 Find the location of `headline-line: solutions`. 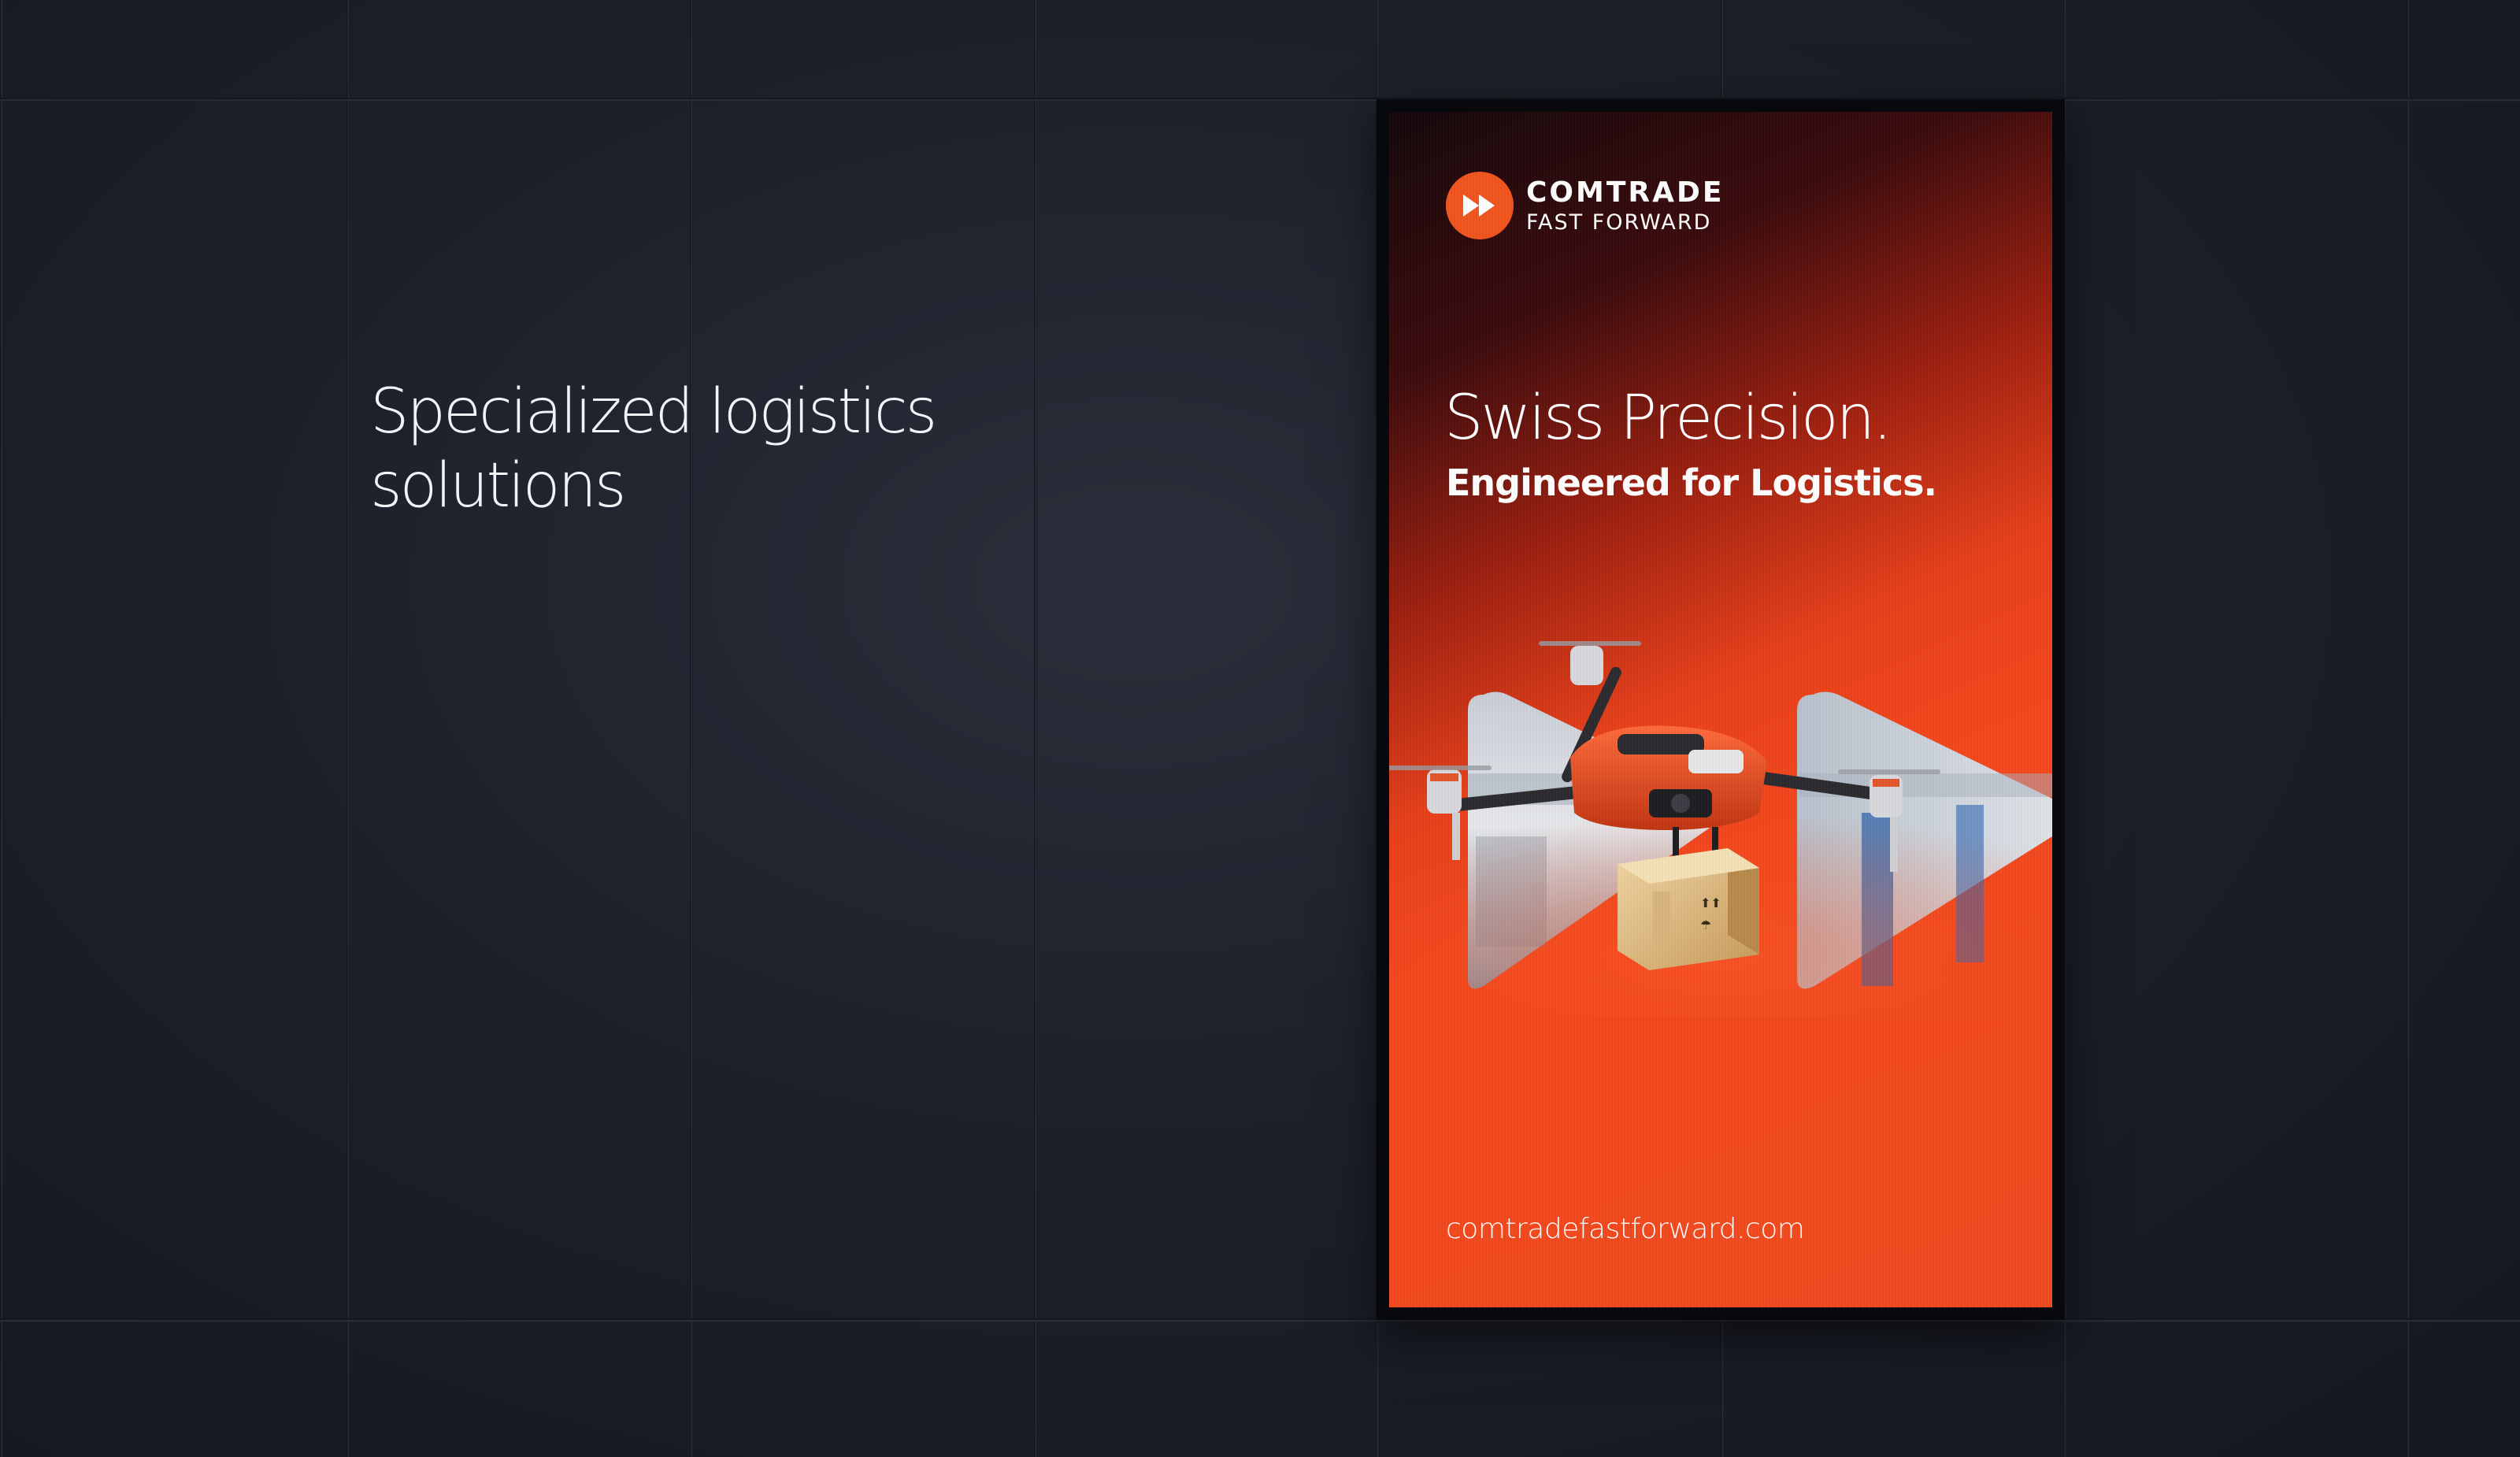

headline-line: solutions is located at coordinates (498, 485).